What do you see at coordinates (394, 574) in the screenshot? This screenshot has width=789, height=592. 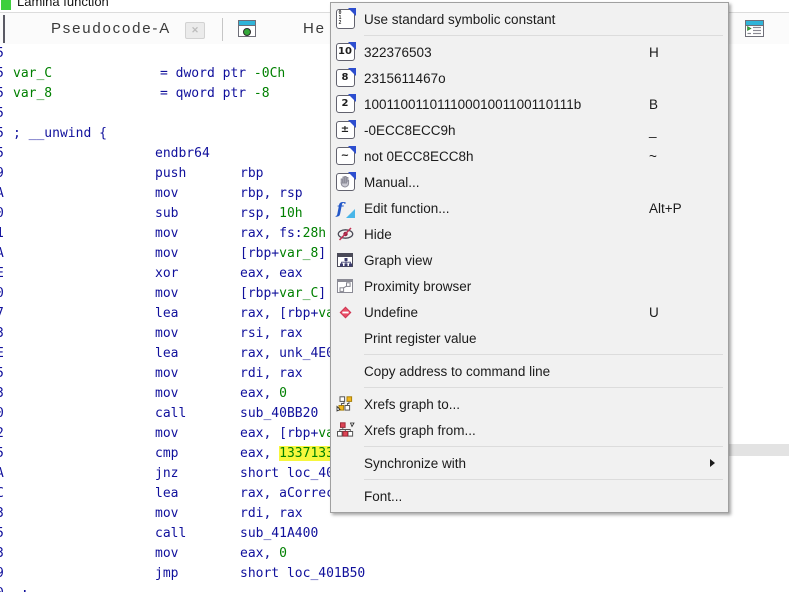 I see `asm-line: 9 jmp short loc_401B50` at bounding box center [394, 574].